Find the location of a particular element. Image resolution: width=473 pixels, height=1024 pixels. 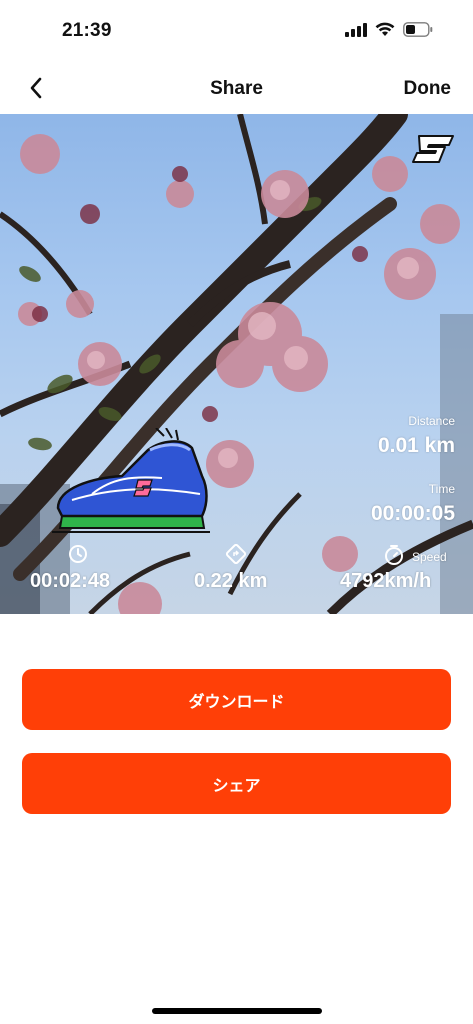

done-button: Done is located at coordinates (428, 89).